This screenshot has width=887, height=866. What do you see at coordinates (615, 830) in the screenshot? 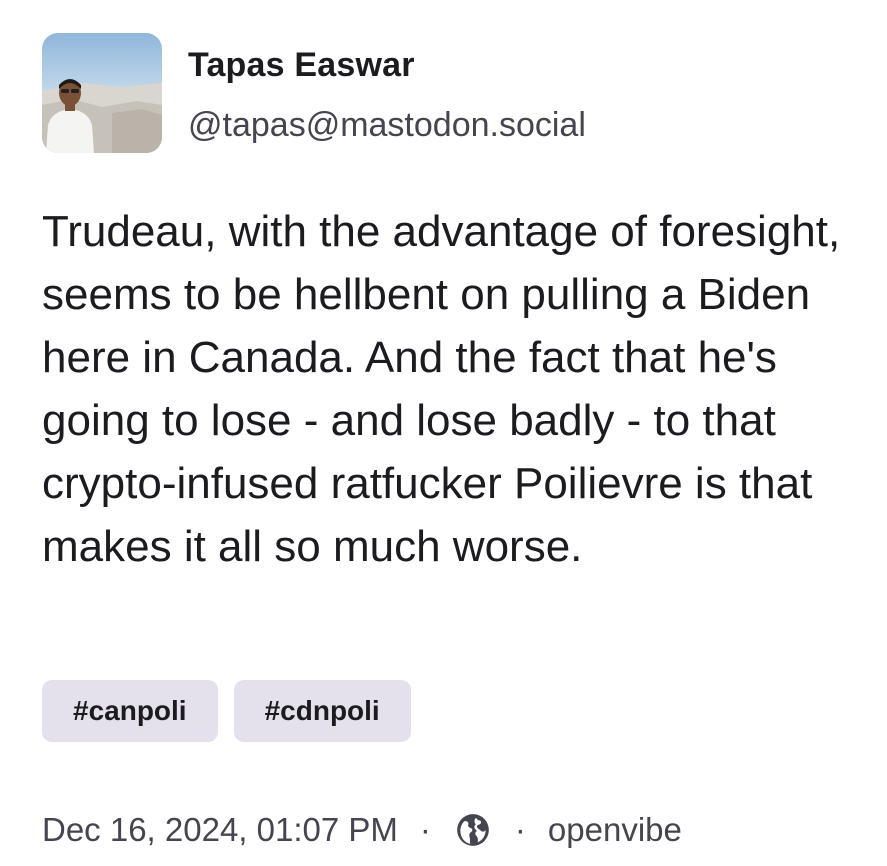
I see `client-name: openvibe` at bounding box center [615, 830].